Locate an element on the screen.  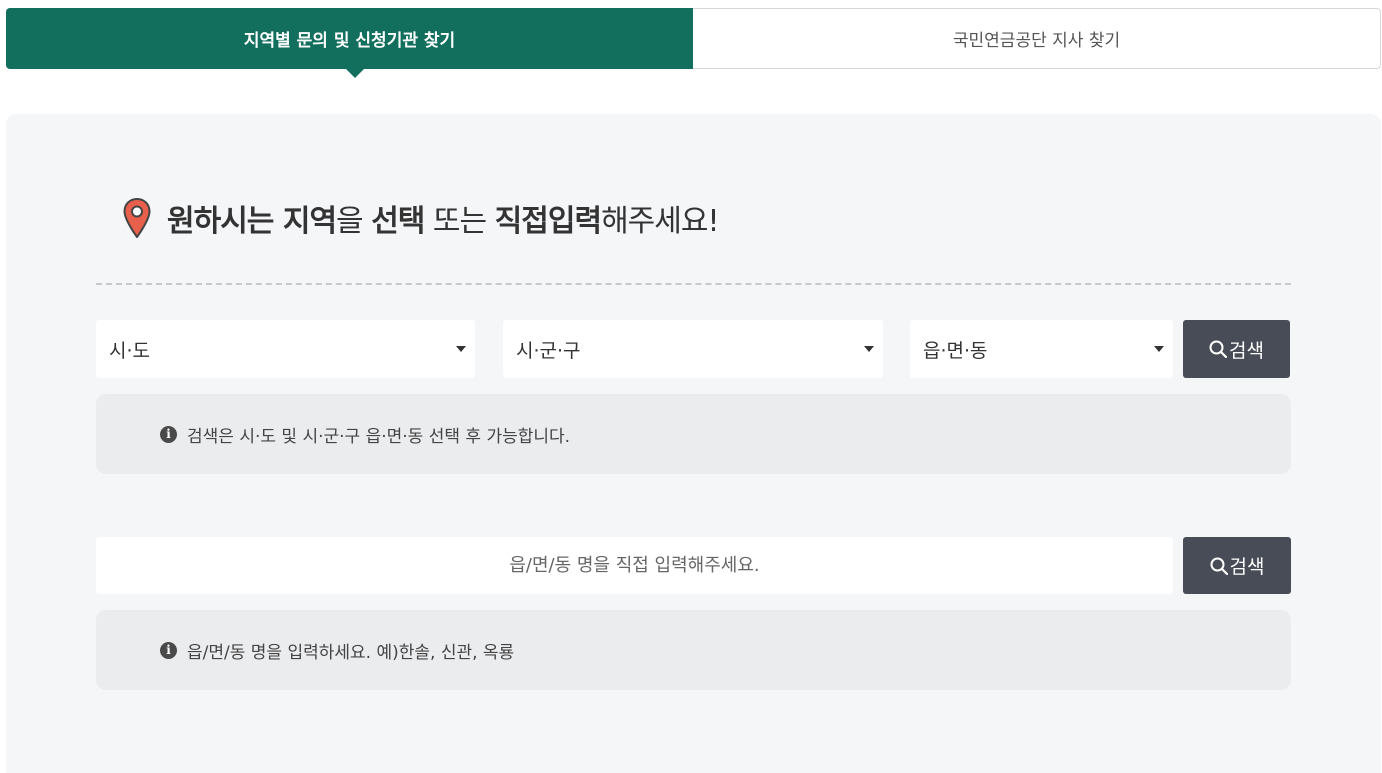
tab-regional-inquiry: 지역별 문의 및 신청기관 찾기 is located at coordinates (349, 43).